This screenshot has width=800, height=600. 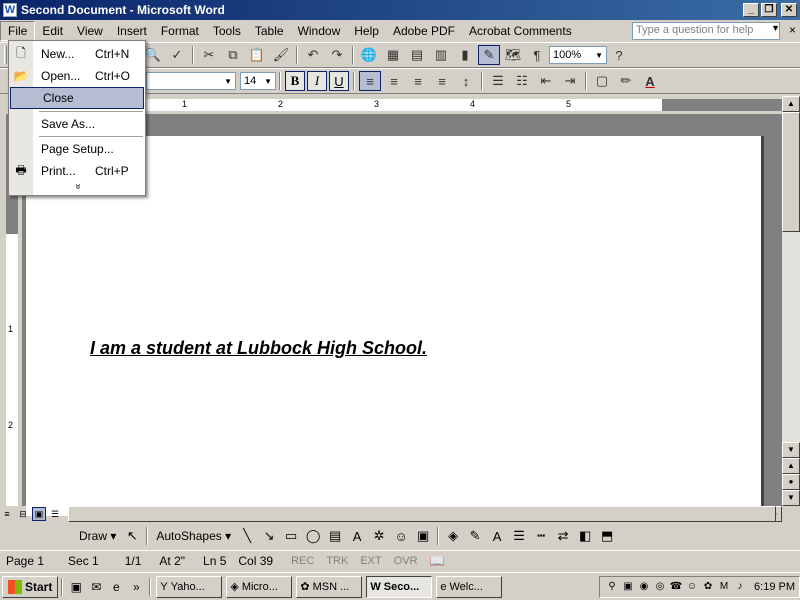 I want to click on spelling-status-icon: 📖, so click(x=437, y=561).